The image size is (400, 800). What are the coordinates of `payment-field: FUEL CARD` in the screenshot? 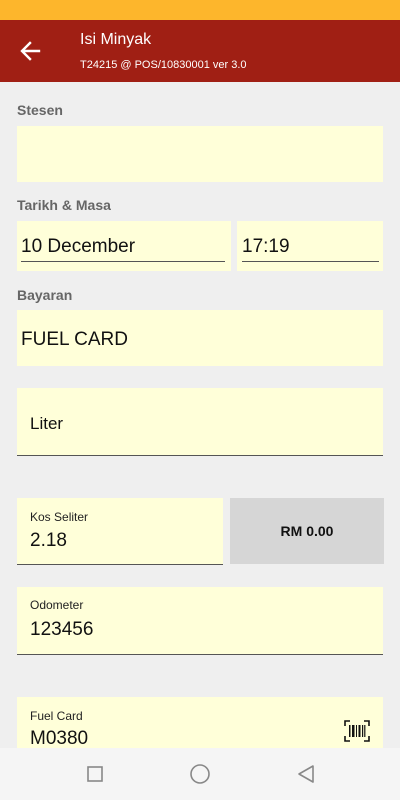 It's located at (200, 338).